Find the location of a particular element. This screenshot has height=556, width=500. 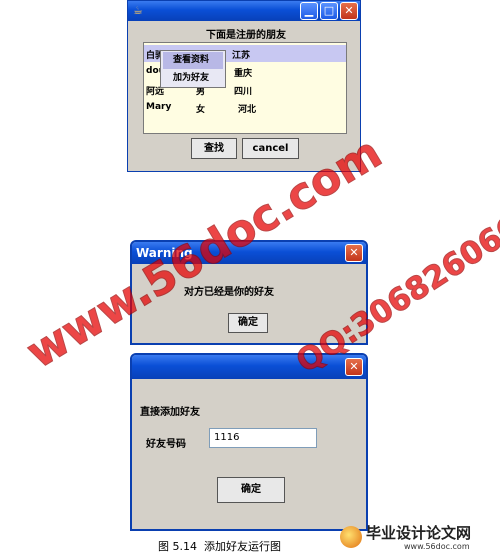

friends-heading: 下面是注册的朋友 is located at coordinates (246, 35).